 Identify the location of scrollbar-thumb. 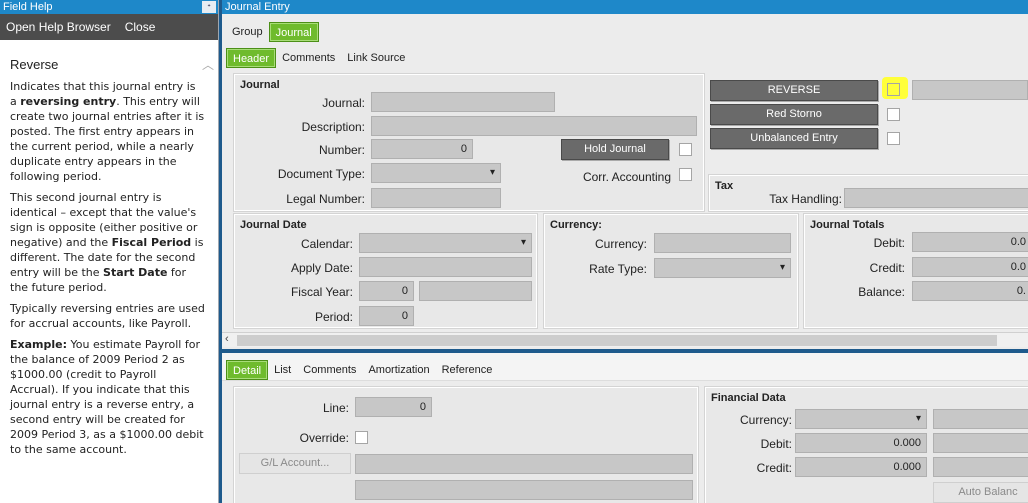
(617, 340).